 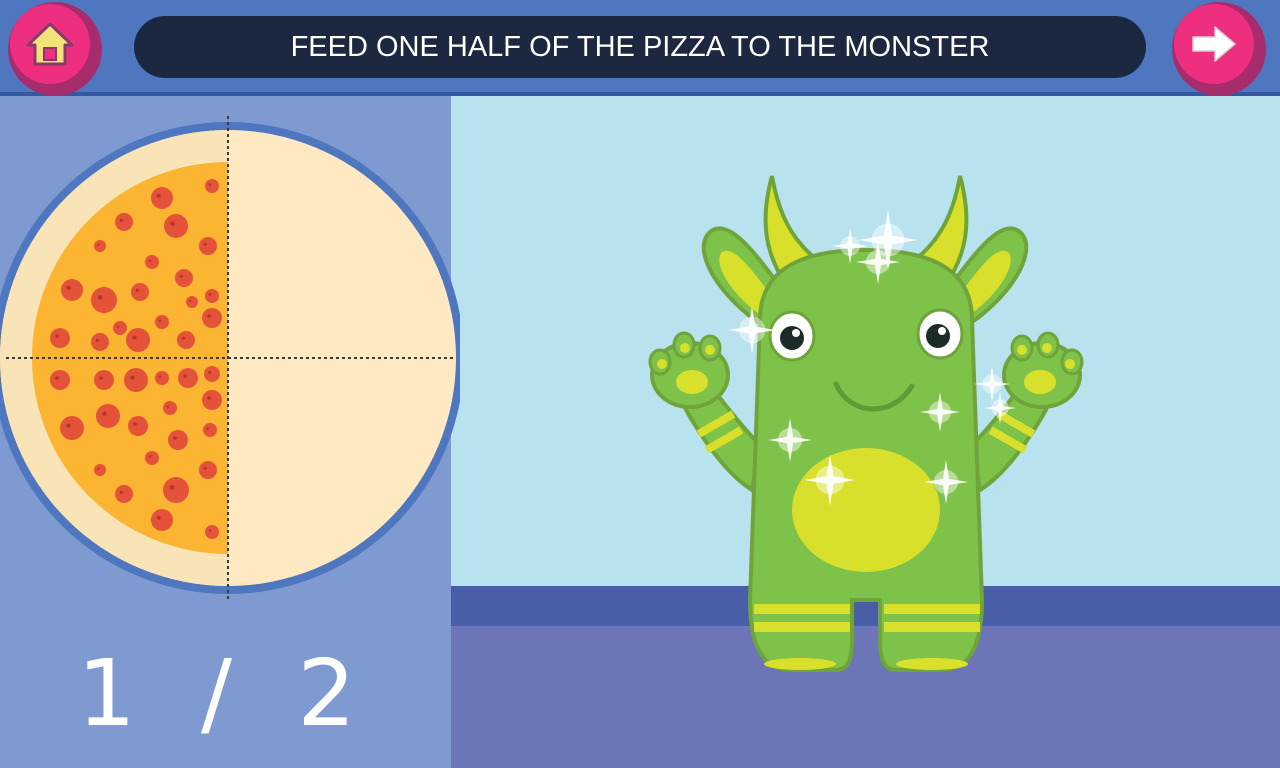 I want to click on monster-leg-right-stripe, so click(x=932, y=609).